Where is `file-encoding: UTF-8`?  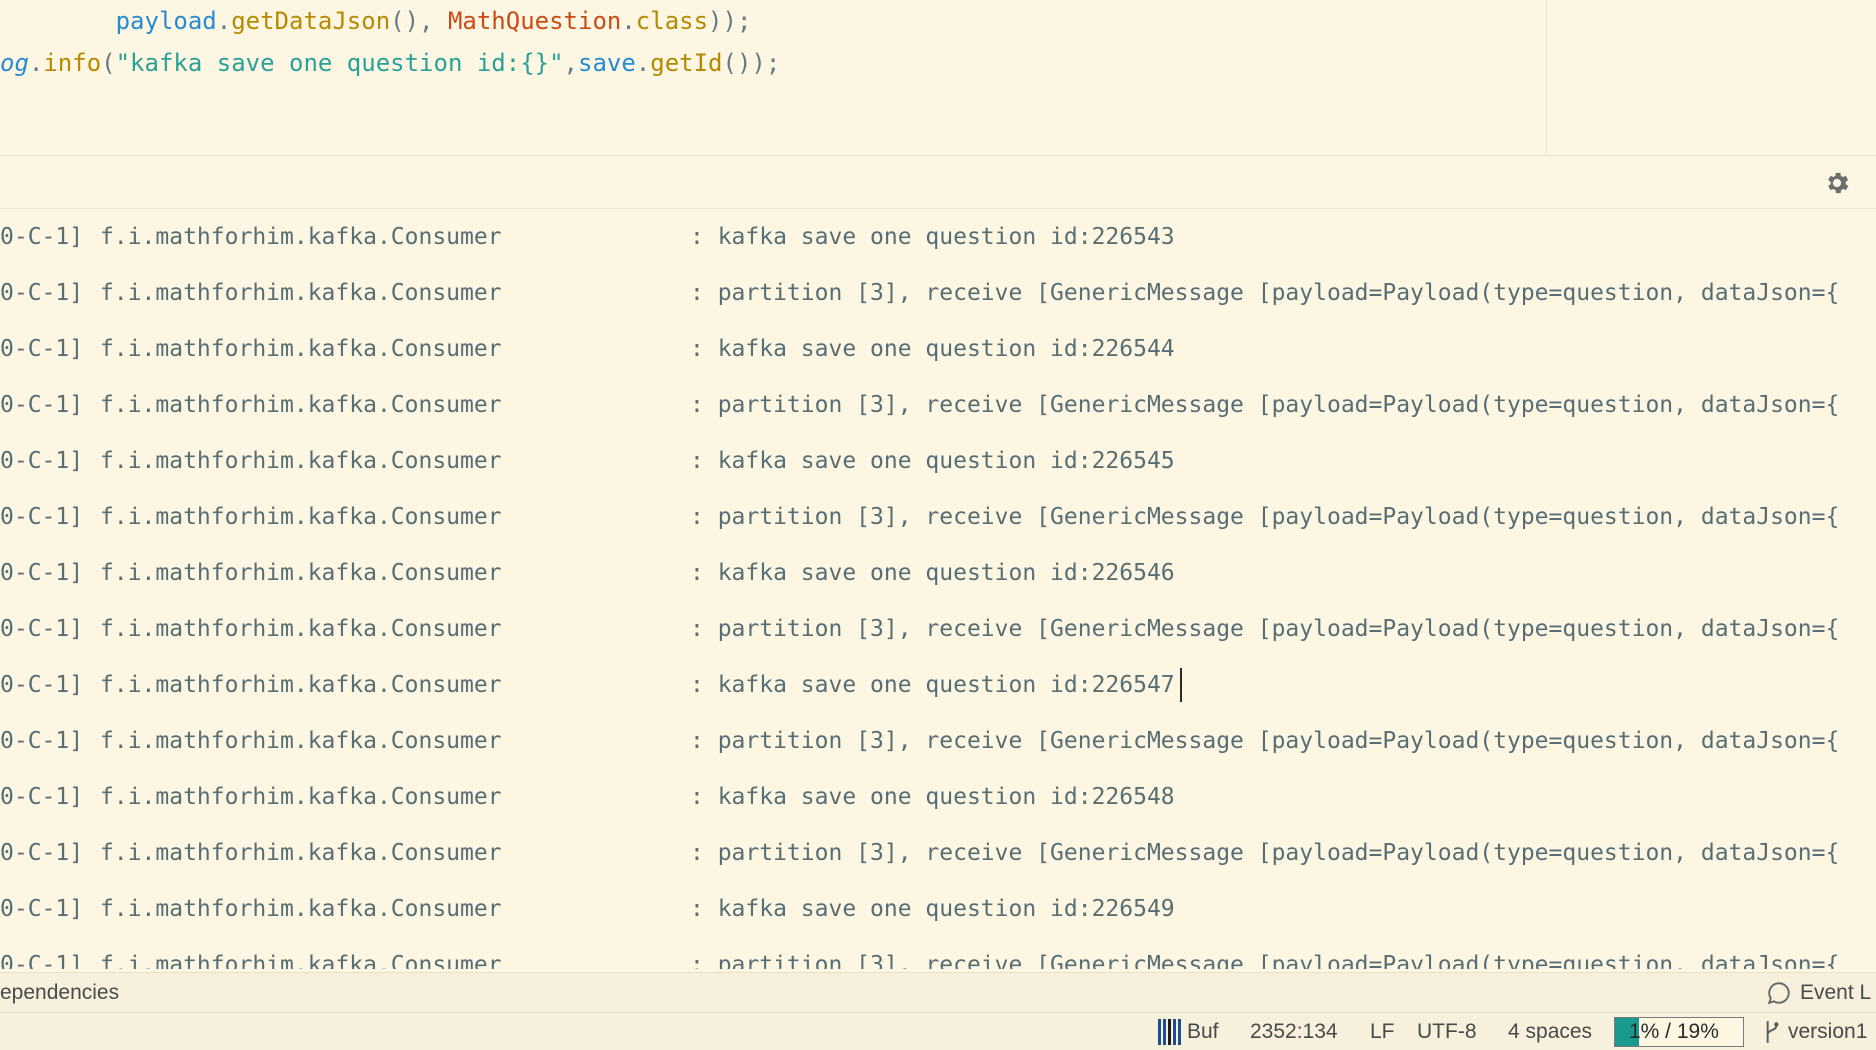
file-encoding: UTF-8 is located at coordinates (1447, 1031).